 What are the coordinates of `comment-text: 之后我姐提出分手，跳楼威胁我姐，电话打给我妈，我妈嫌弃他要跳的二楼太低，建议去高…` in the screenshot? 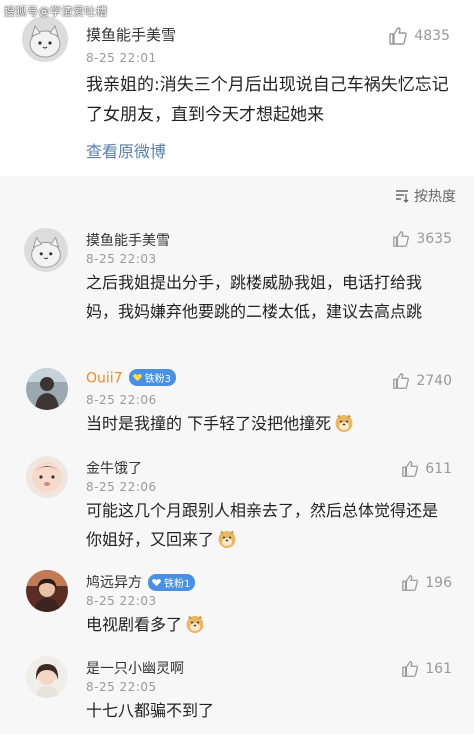 It's located at (254, 297).